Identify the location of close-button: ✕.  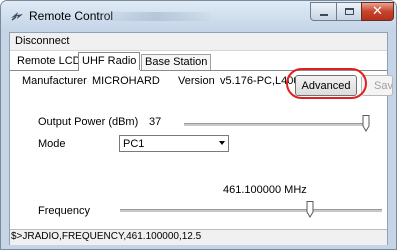
(377, 11).